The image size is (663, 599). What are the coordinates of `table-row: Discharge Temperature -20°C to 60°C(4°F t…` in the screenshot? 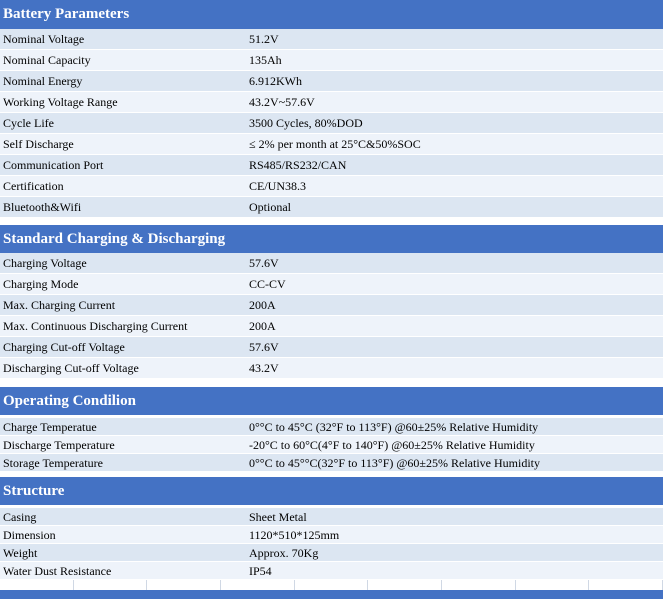 It's located at (331, 445).